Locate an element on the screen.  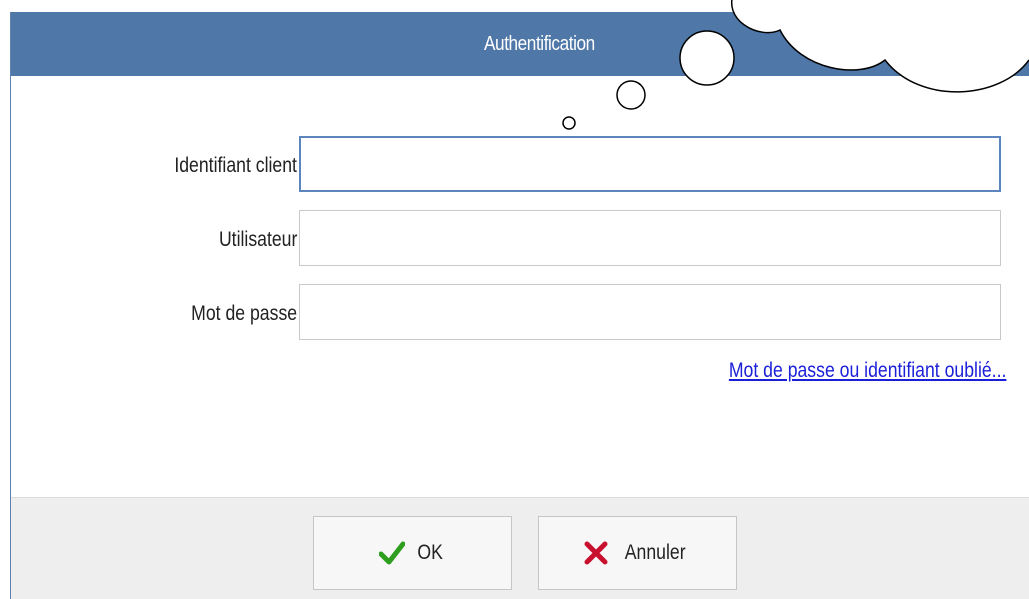
cancel-button: Annuler is located at coordinates (637, 553).